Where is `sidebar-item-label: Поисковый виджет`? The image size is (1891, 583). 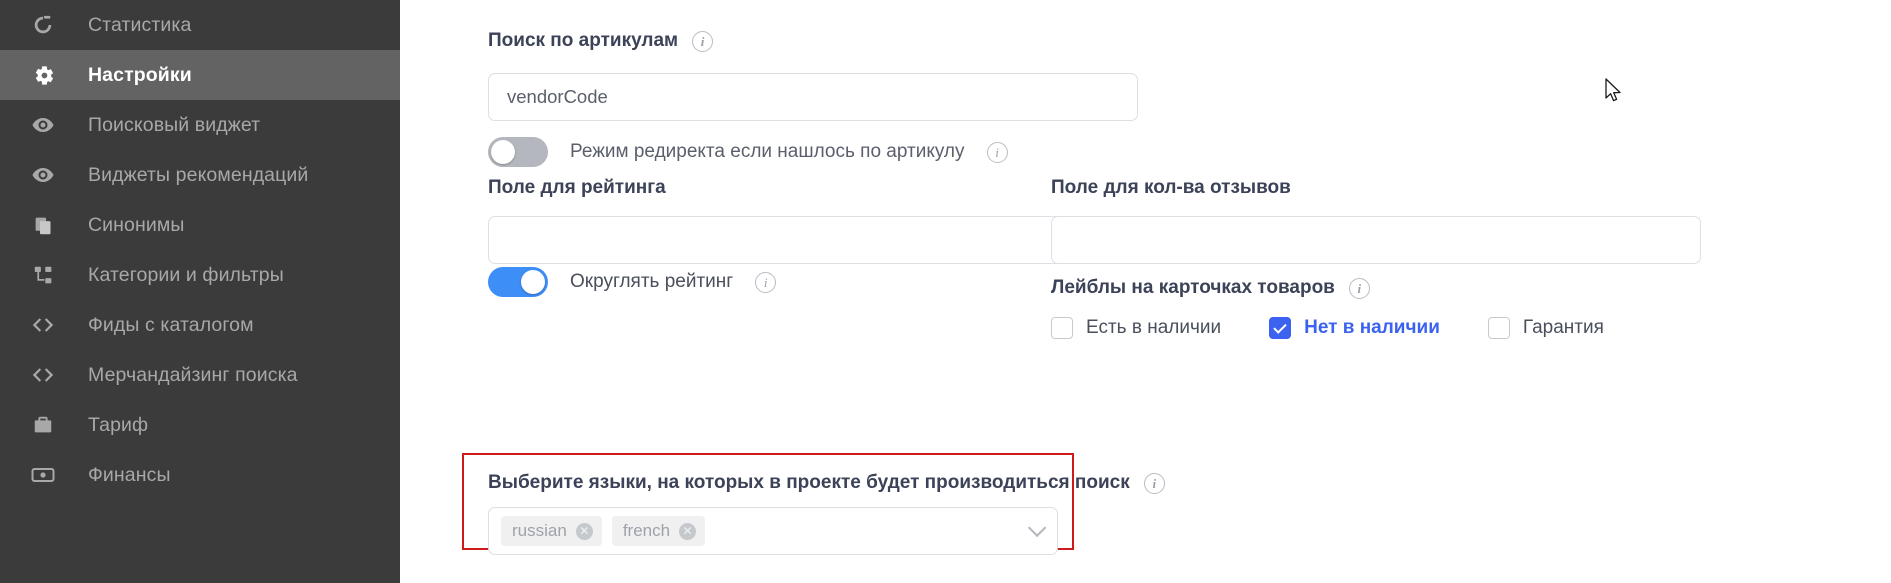
sidebar-item-label: Поисковый виджет is located at coordinates (174, 124).